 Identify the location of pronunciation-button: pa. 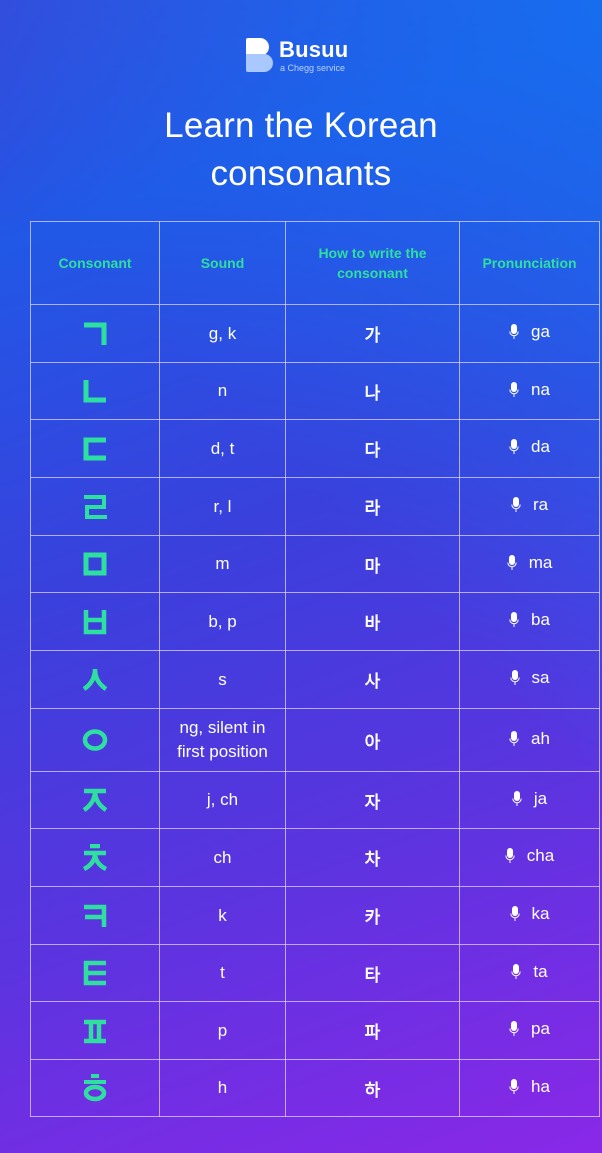
(529, 1029).